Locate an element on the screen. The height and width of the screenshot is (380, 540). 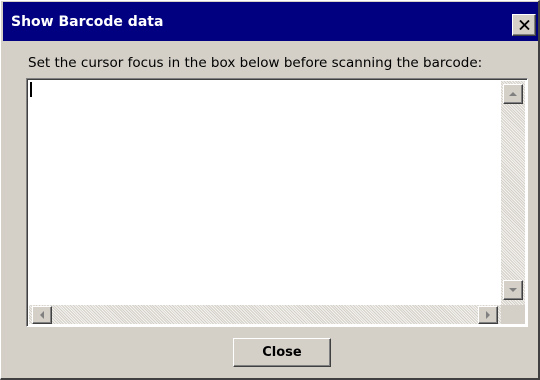
close-x-icon is located at coordinates (524, 25).